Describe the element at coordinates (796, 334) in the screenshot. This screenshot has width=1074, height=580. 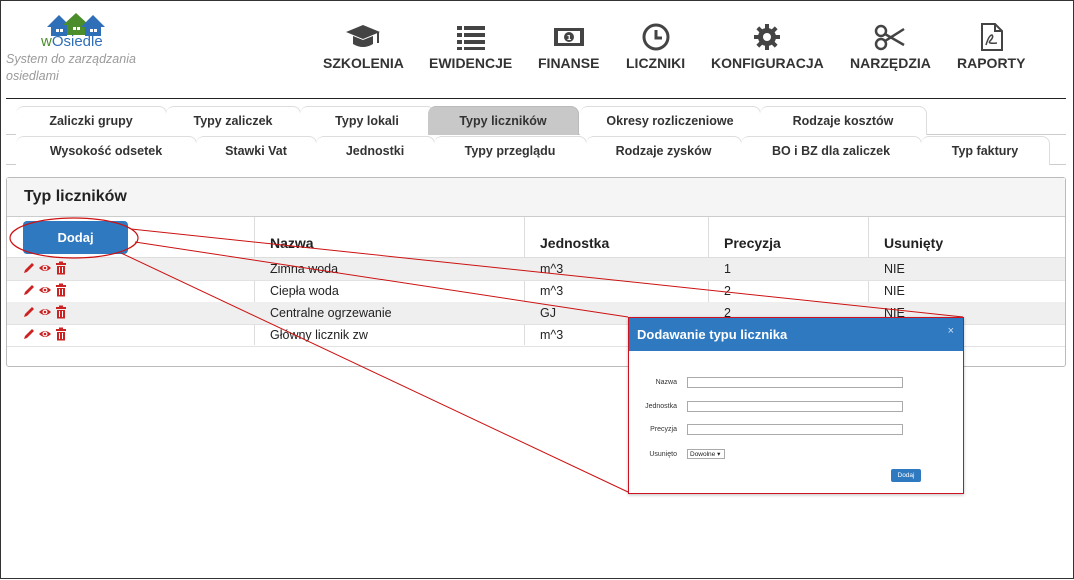
I see `dialog-header: Dodawanie typu licznika ×` at that location.